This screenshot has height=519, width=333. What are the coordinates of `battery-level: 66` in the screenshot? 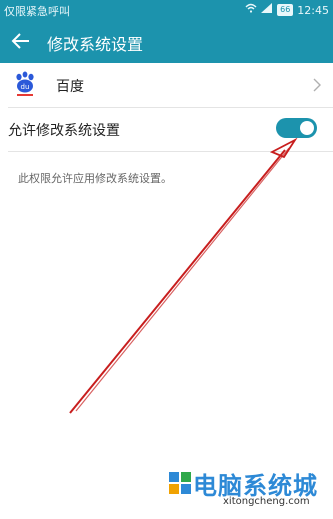 It's located at (285, 10).